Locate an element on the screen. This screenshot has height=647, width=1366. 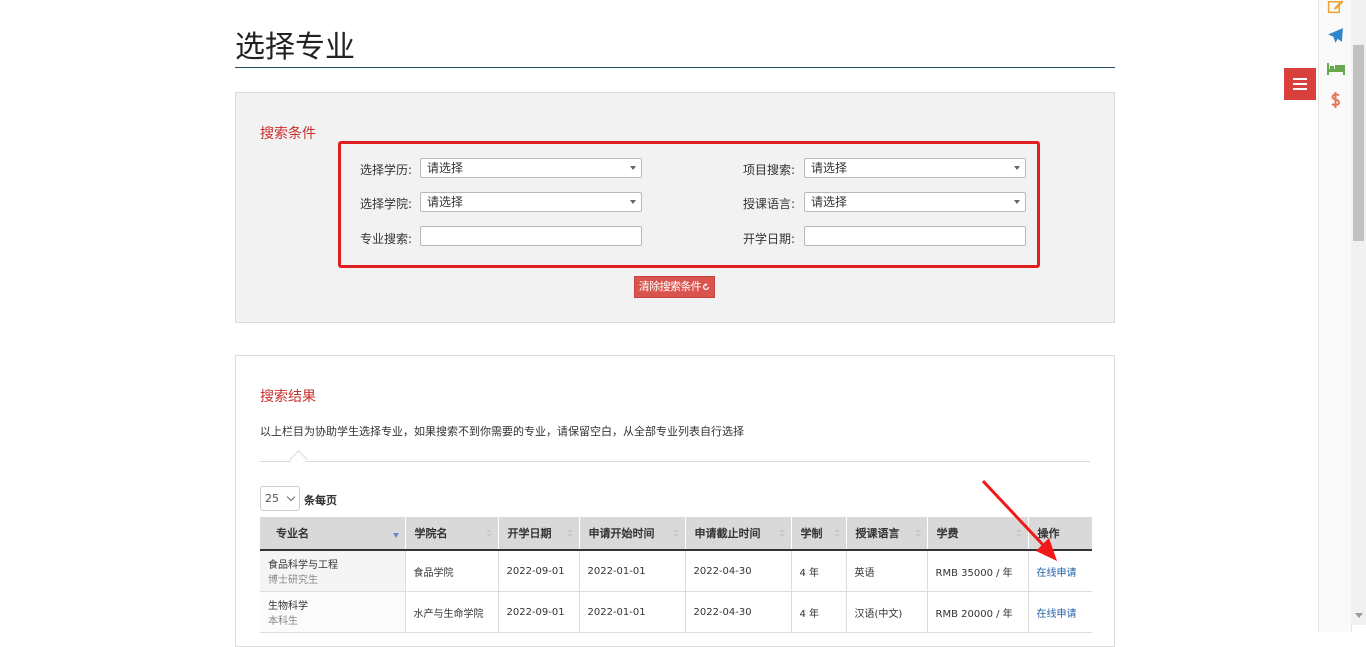
divider-notch is located at coordinates (298, 459).